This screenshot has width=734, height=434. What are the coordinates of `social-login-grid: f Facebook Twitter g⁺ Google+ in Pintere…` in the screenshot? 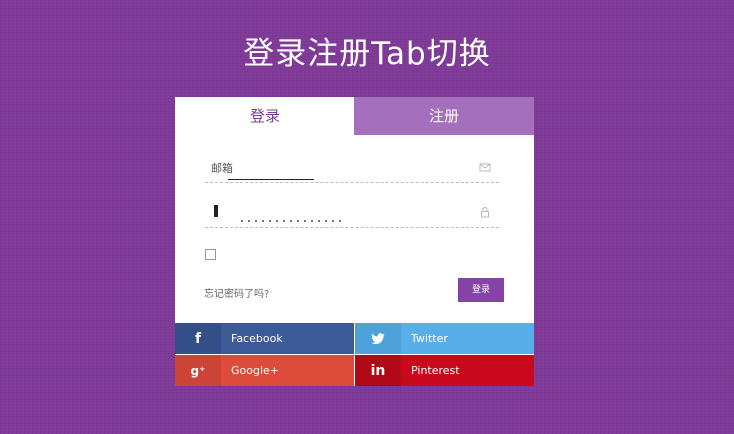 It's located at (354, 354).